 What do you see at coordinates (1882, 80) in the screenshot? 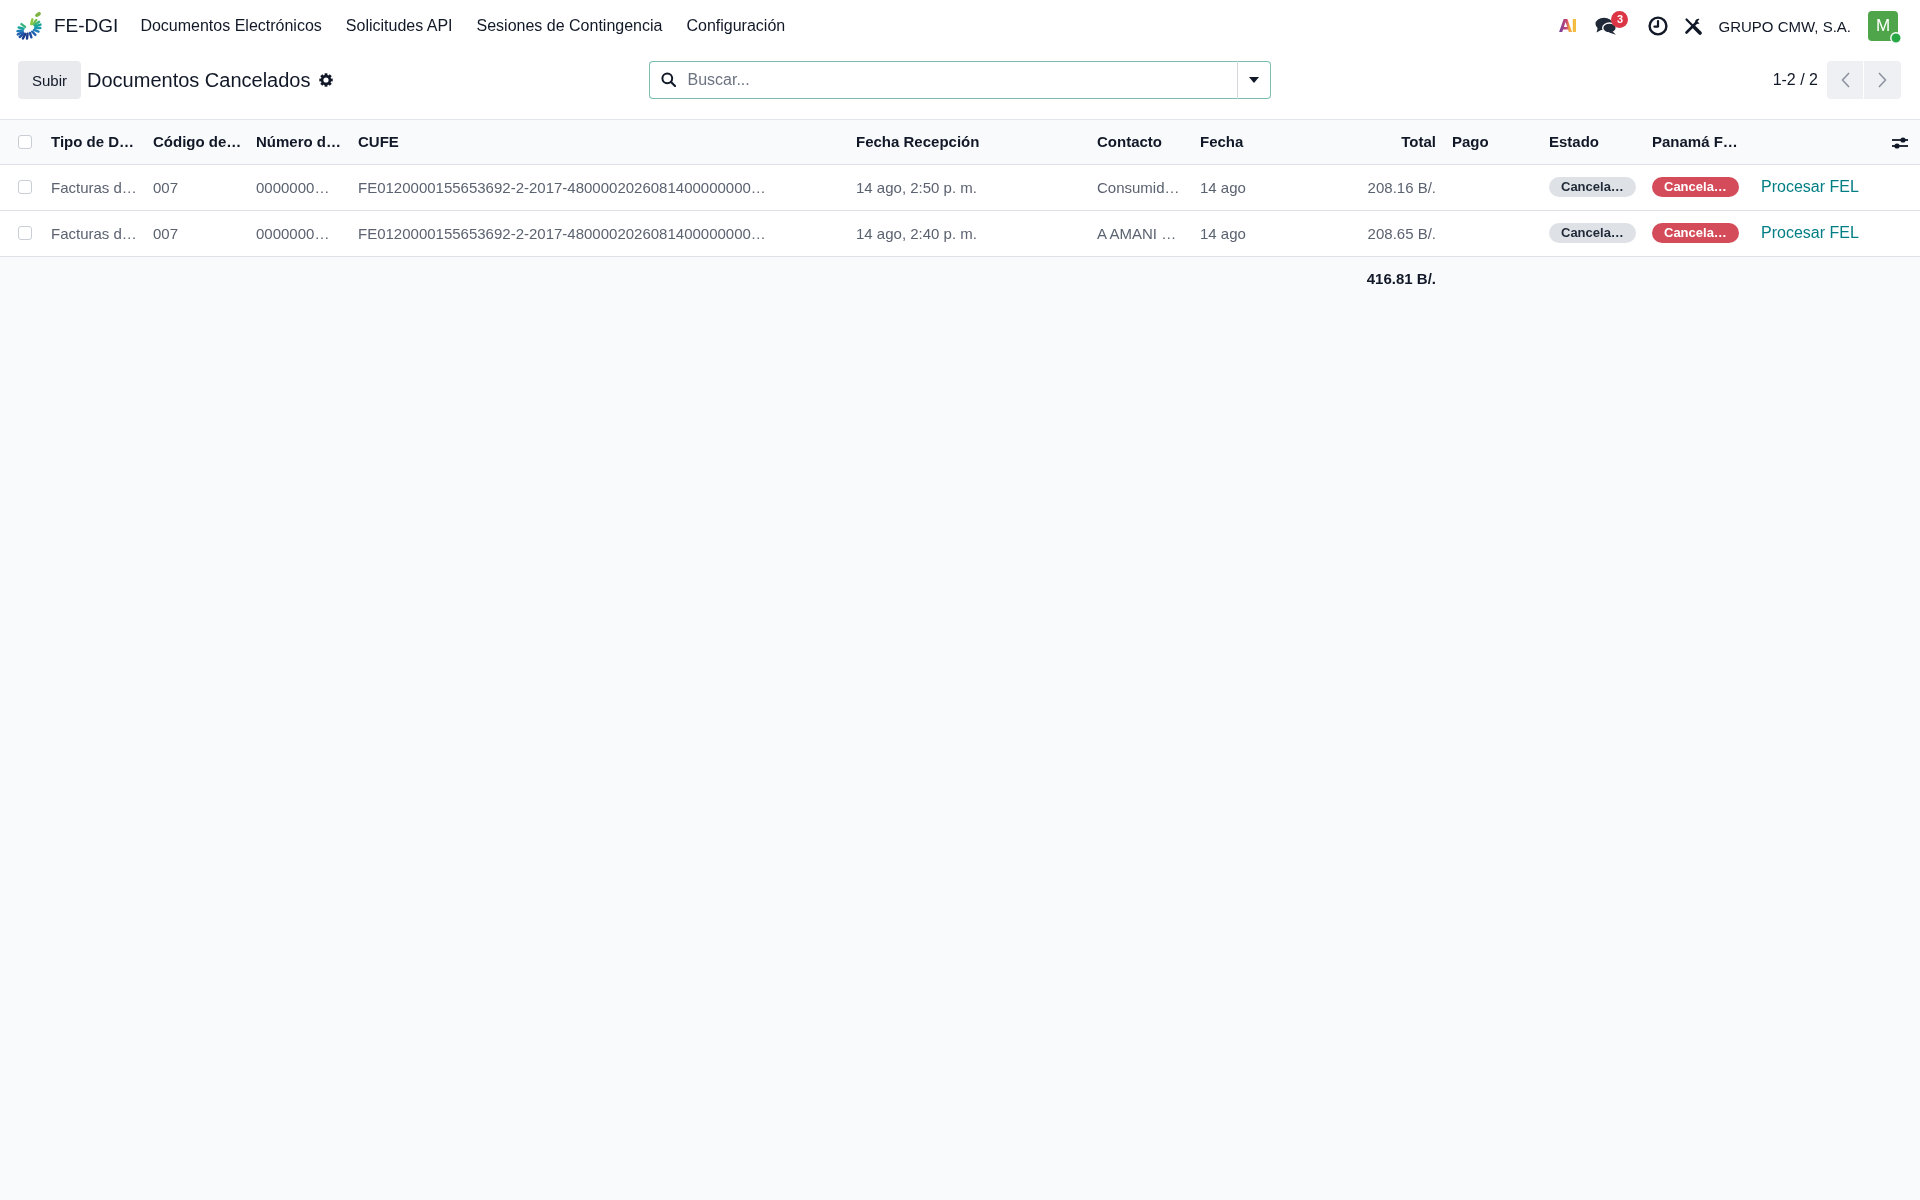
I see `chevron-right-icon` at bounding box center [1882, 80].